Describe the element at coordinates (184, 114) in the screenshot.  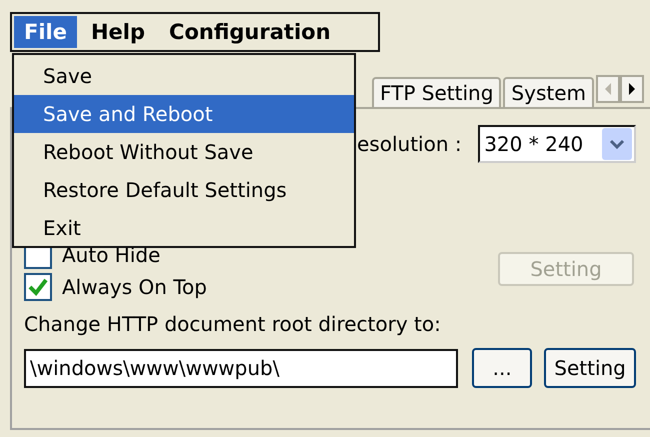
I see `menu-item: Save and Reboot` at that location.